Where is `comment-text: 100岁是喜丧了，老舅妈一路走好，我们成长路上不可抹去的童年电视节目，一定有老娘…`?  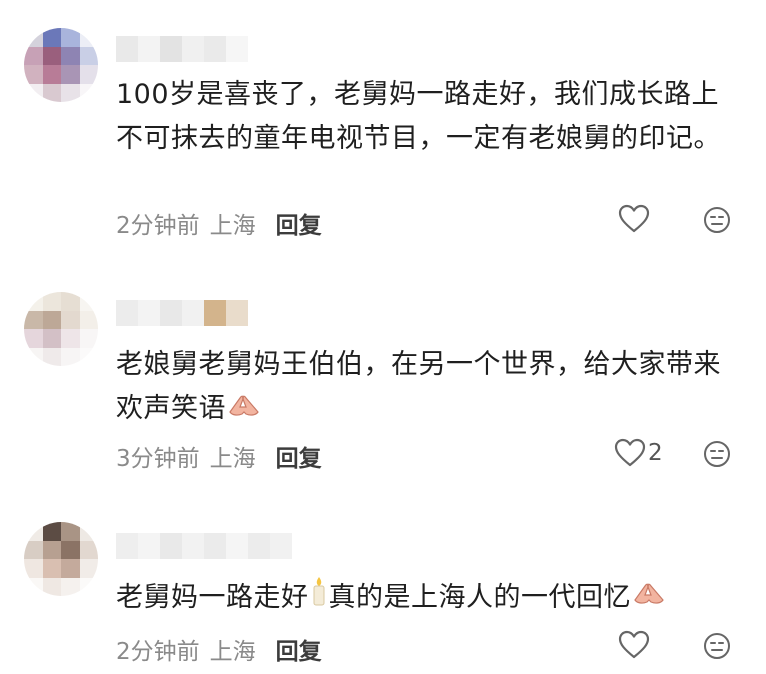 comment-text: 100岁是喜丧了，老舅妈一路走好，我们成长路上不可抹去的童年电视节目，一定有老娘… is located at coordinates (418, 116).